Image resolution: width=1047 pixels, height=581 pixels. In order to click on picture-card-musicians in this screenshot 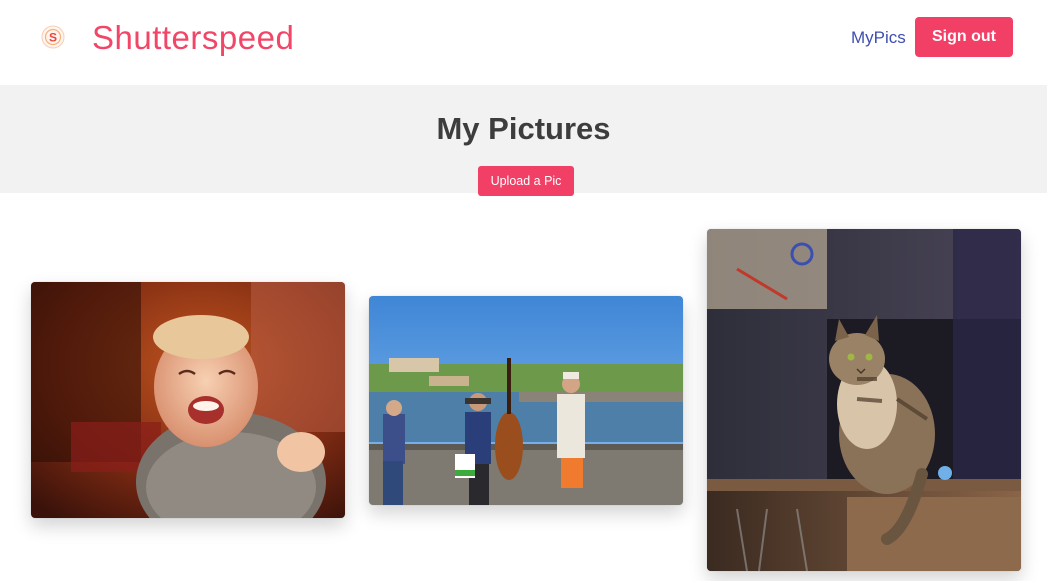, I will do `click(526, 400)`.